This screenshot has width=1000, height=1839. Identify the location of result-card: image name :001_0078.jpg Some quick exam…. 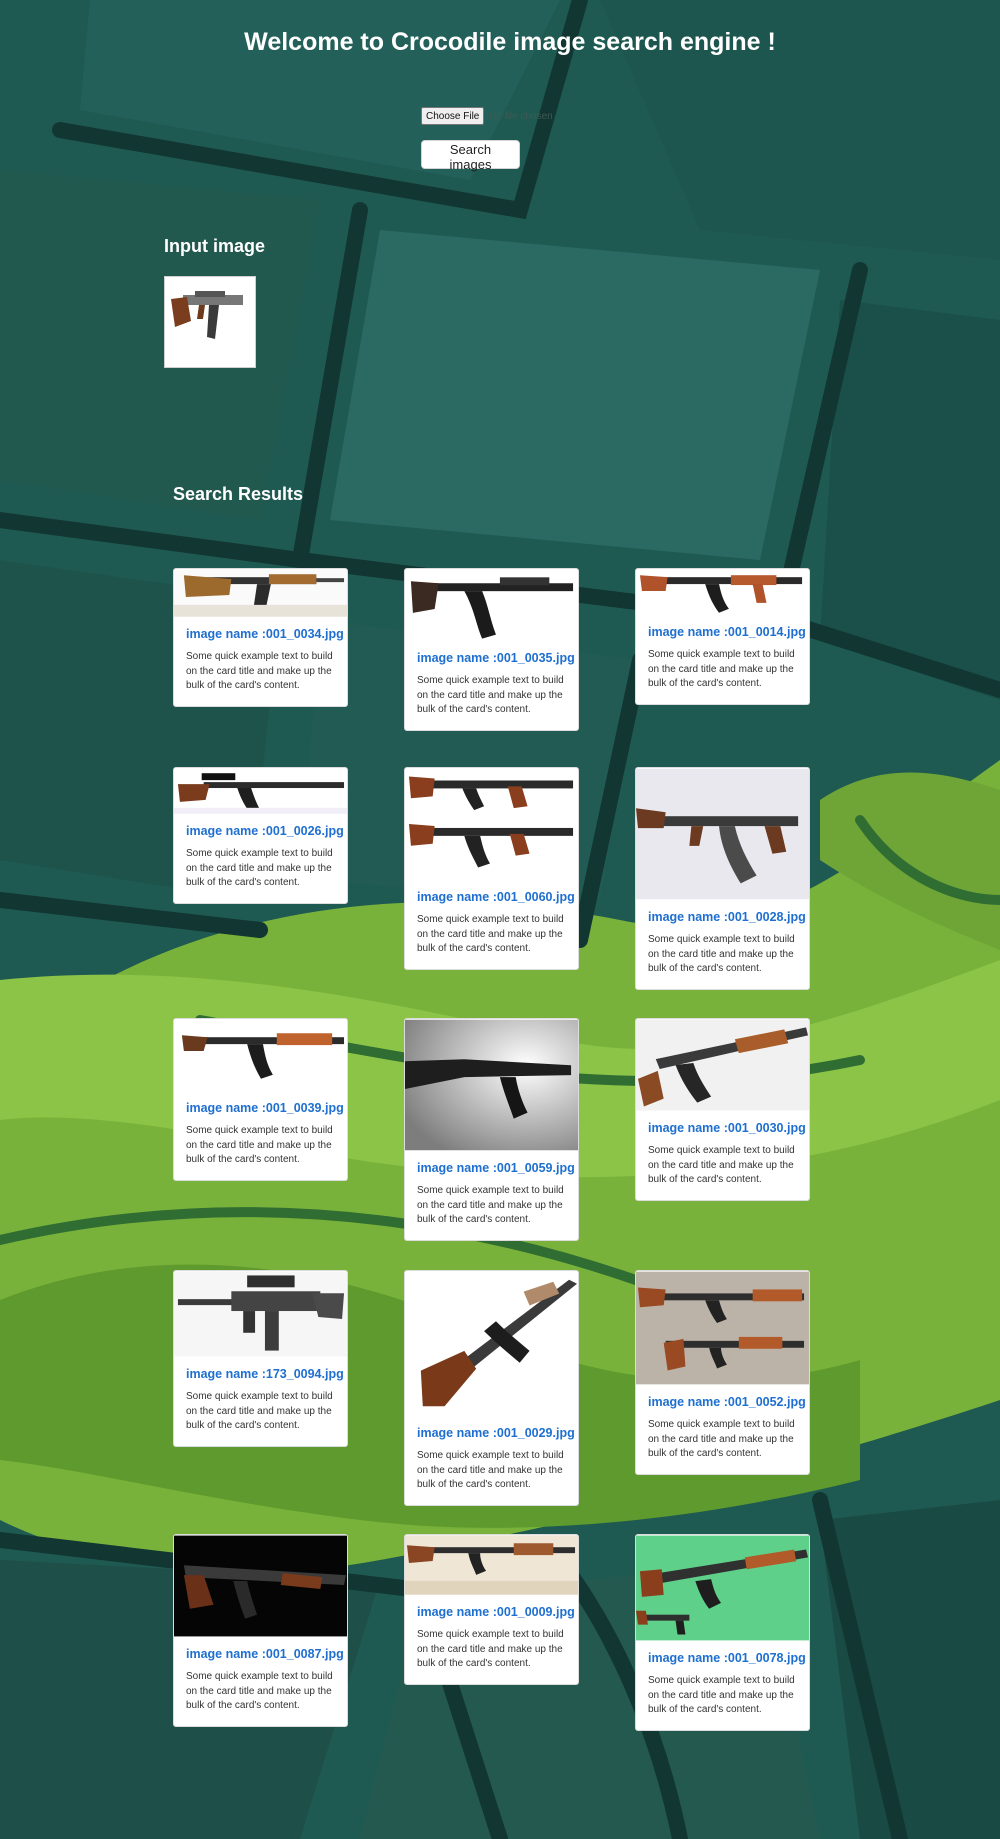
(722, 1632).